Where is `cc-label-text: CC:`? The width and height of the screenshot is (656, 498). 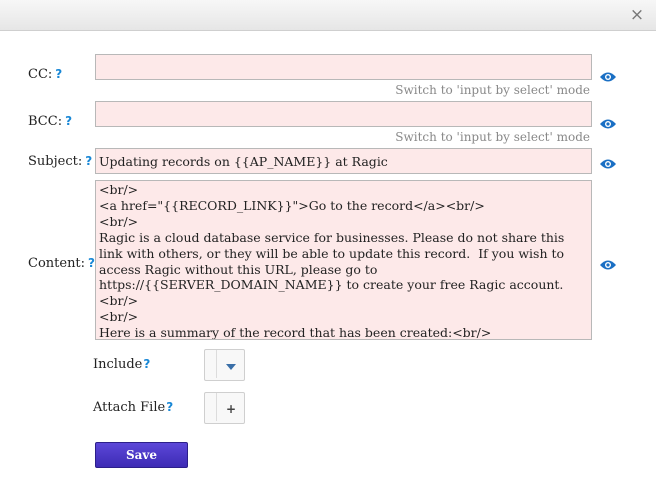
cc-label-text: CC: is located at coordinates (40, 74).